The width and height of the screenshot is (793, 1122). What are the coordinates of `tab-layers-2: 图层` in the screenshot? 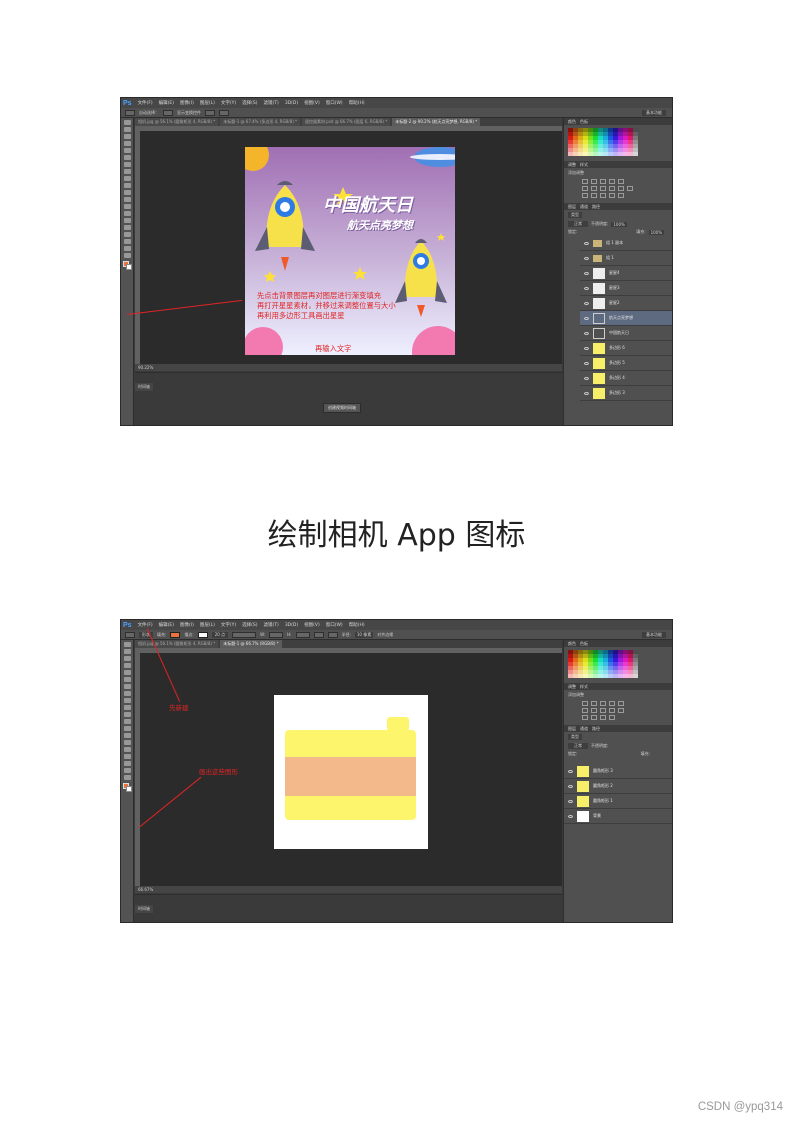 It's located at (572, 729).